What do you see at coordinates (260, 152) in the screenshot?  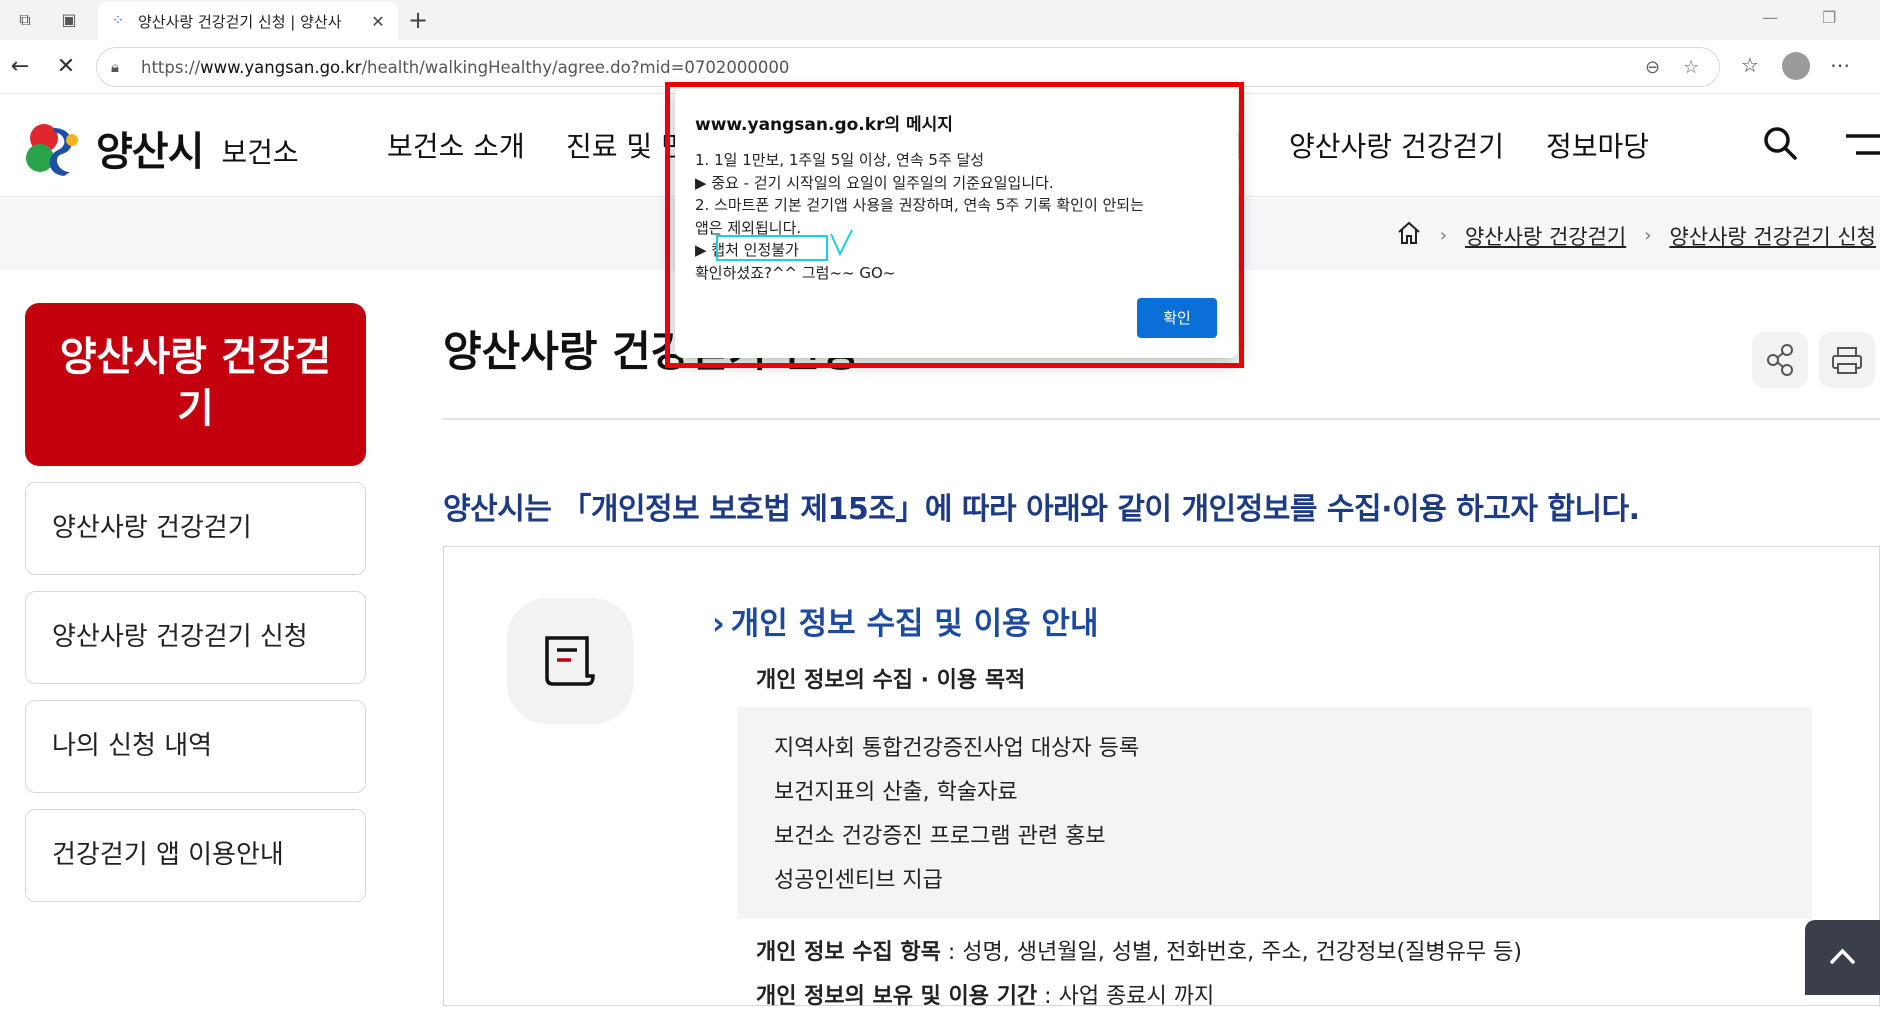 I see `logo-sub: 보건소` at bounding box center [260, 152].